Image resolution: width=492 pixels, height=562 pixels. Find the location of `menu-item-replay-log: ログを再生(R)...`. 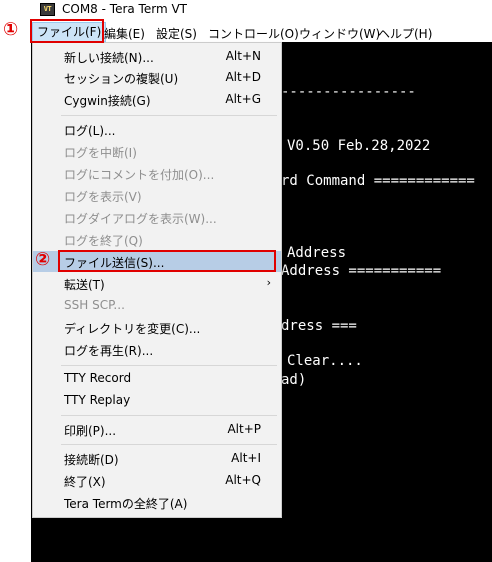

menu-item-replay-log: ログを再生(R)... is located at coordinates (157, 349).